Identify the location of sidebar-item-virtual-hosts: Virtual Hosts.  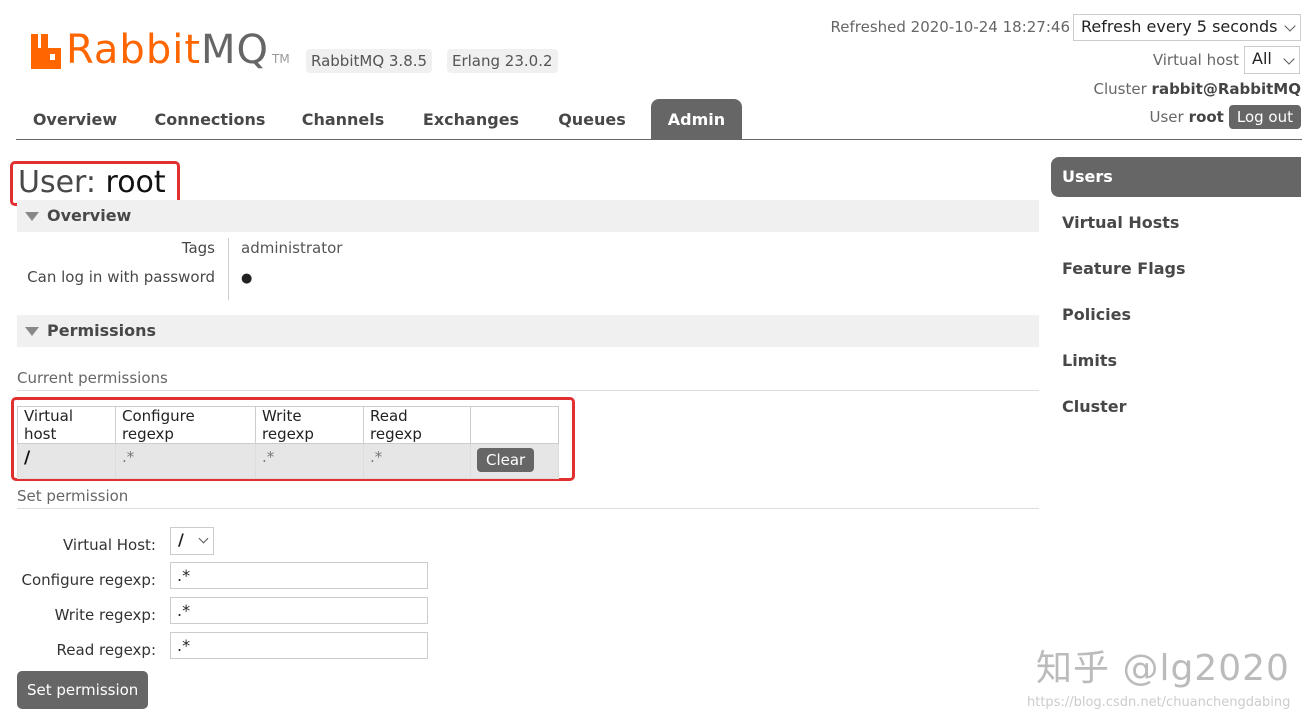
(1176, 226).